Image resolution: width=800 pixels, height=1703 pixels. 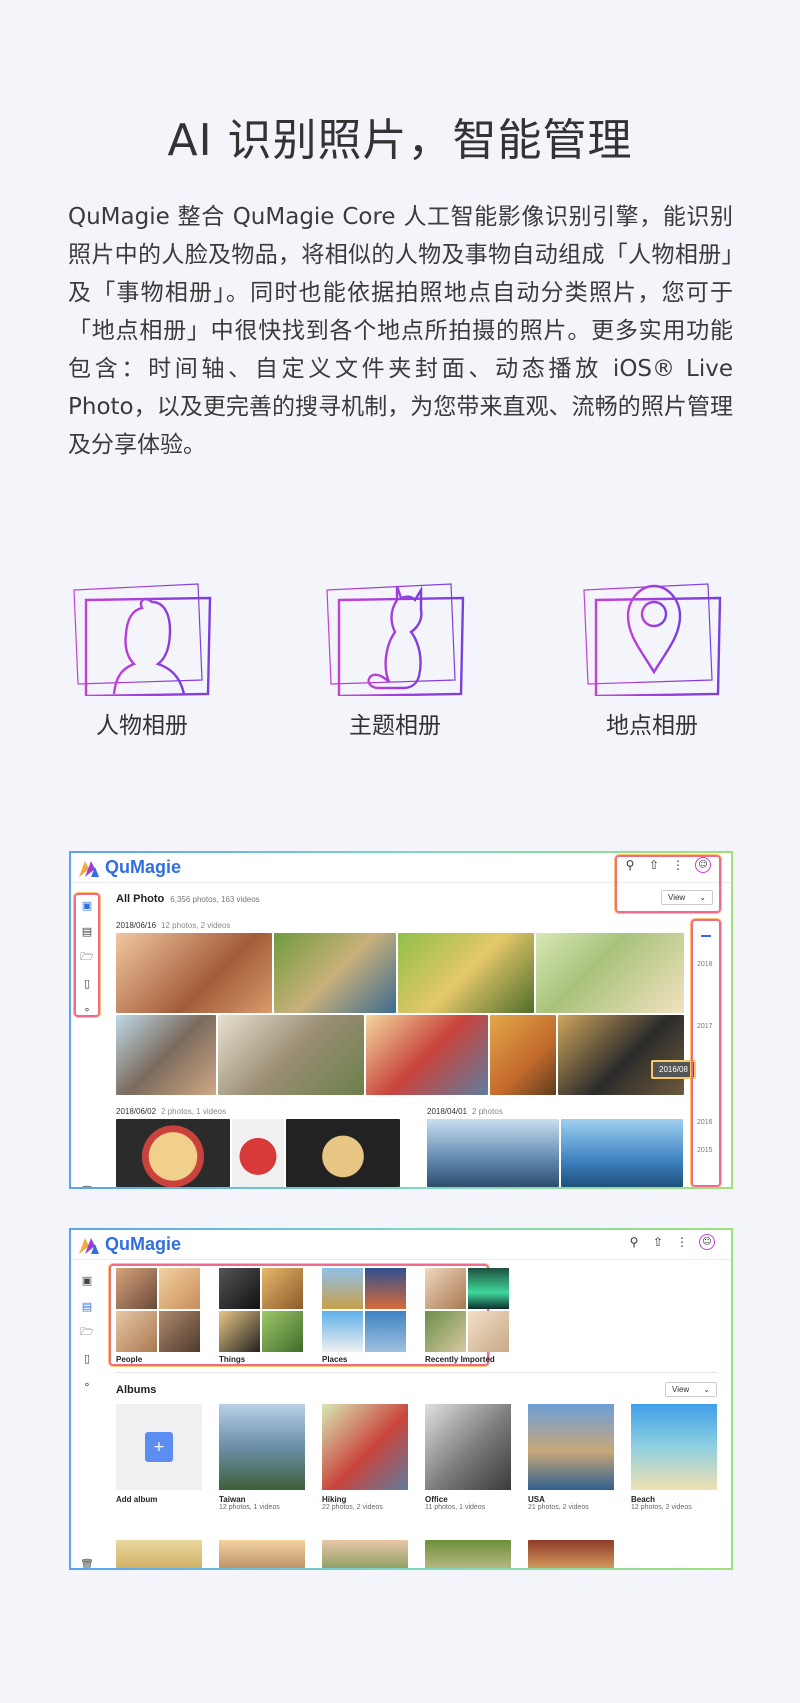 I want to click on person-album-icon, so click(x=142, y=639).